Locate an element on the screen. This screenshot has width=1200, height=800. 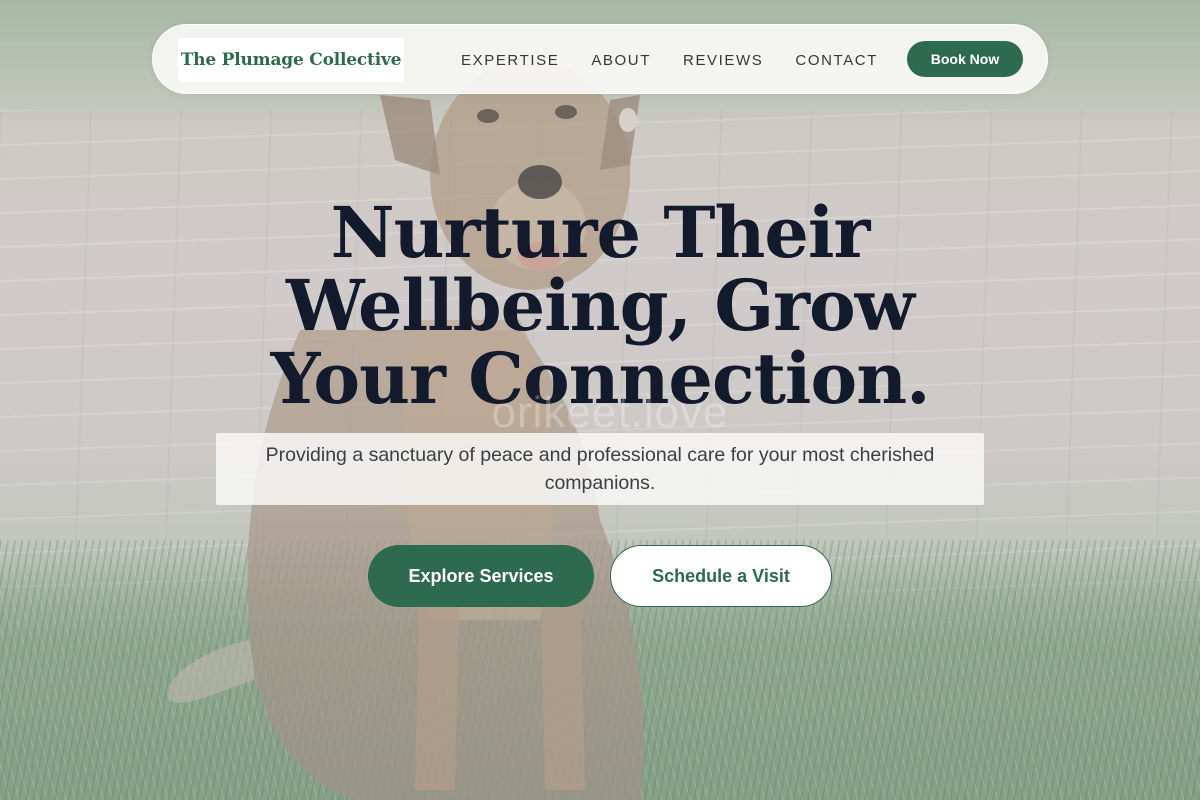
image-watermark: orikeet.love is located at coordinates (610, 412).